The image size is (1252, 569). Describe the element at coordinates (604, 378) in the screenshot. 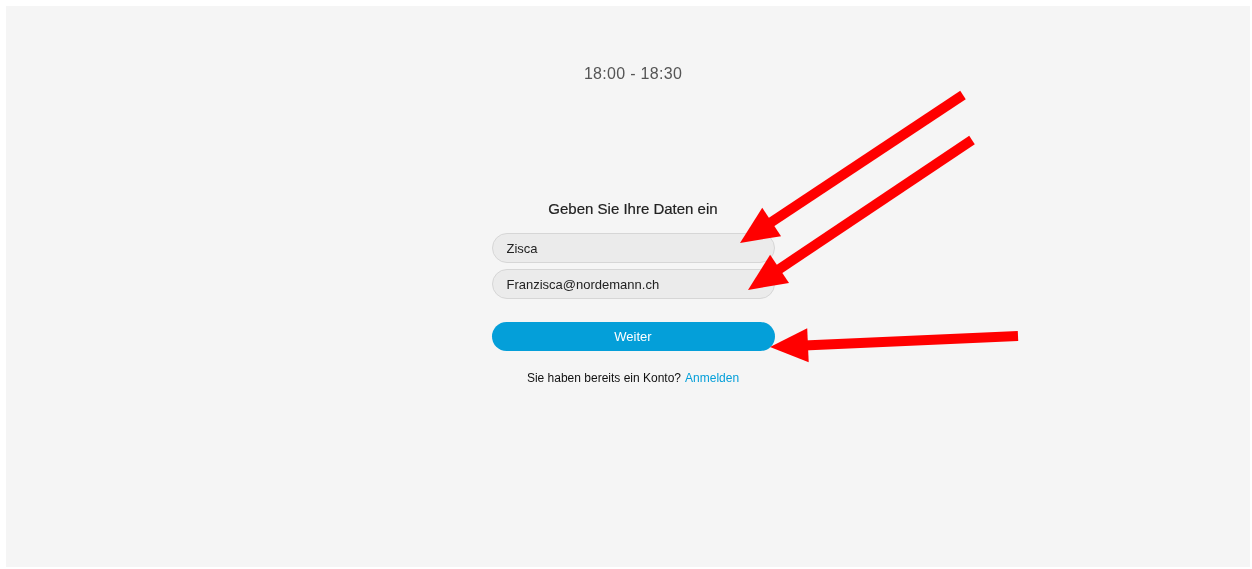

I see `login-prompt: Sie haben bereits ein Konto?` at that location.